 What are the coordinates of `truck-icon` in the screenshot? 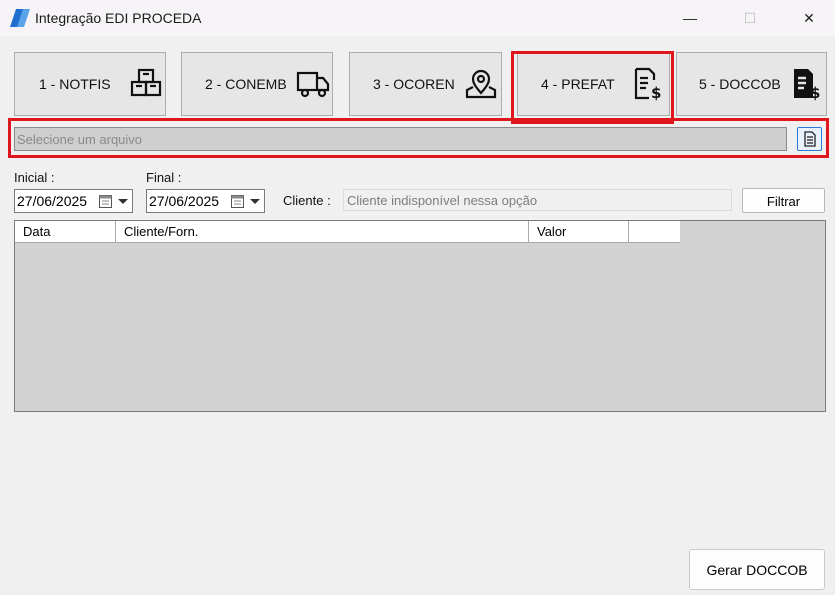 It's located at (313, 84).